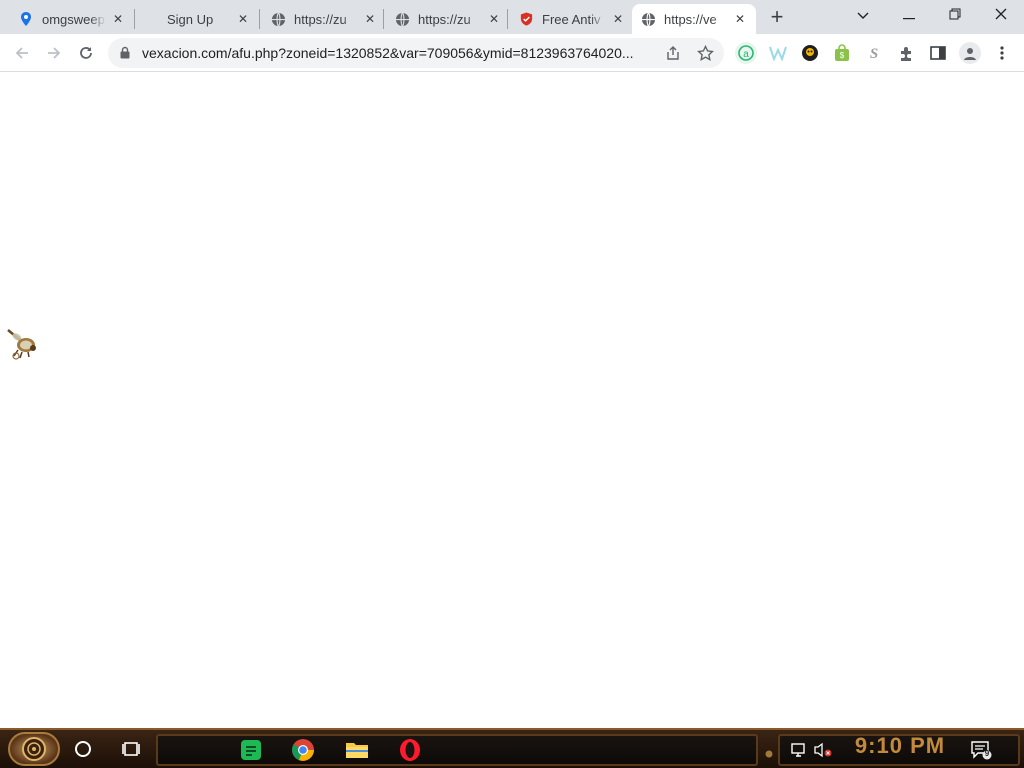  I want to click on lock-icon, so click(125, 55).